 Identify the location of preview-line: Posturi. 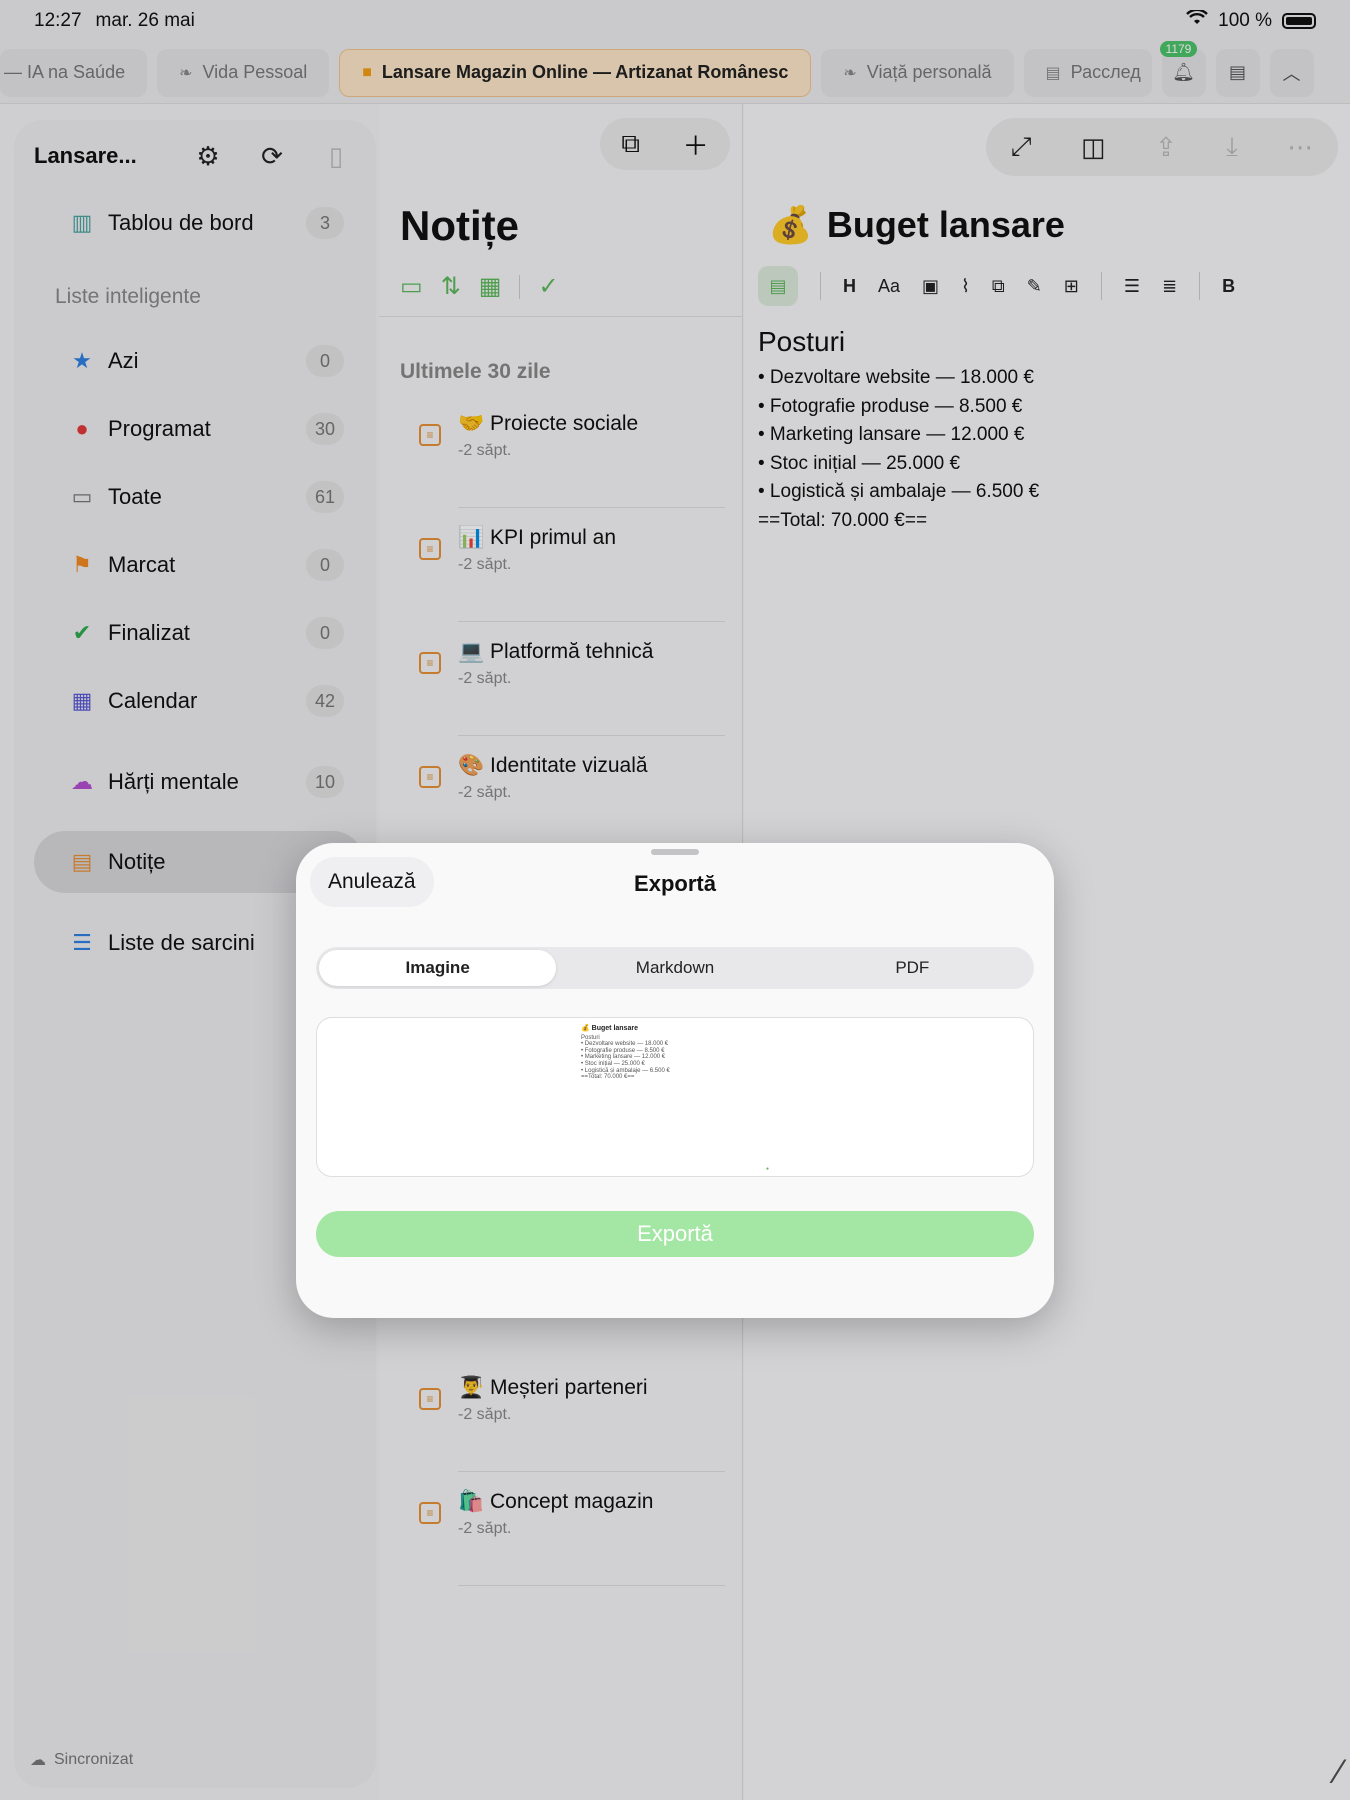
(590, 1037).